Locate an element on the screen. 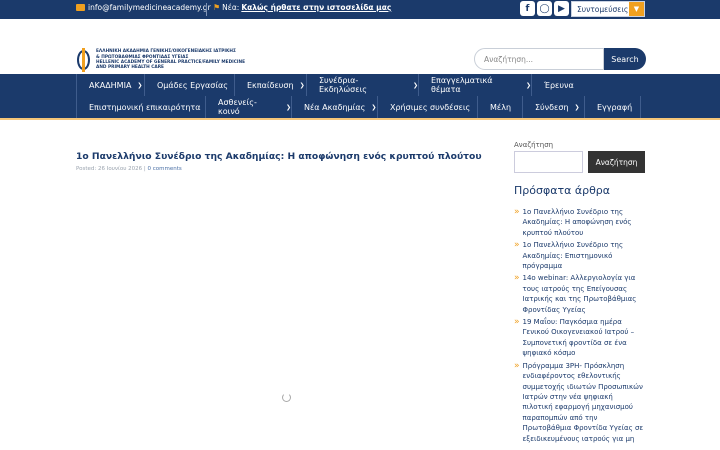 This screenshot has height=450, width=720. loading-spinner-icon is located at coordinates (286, 397).